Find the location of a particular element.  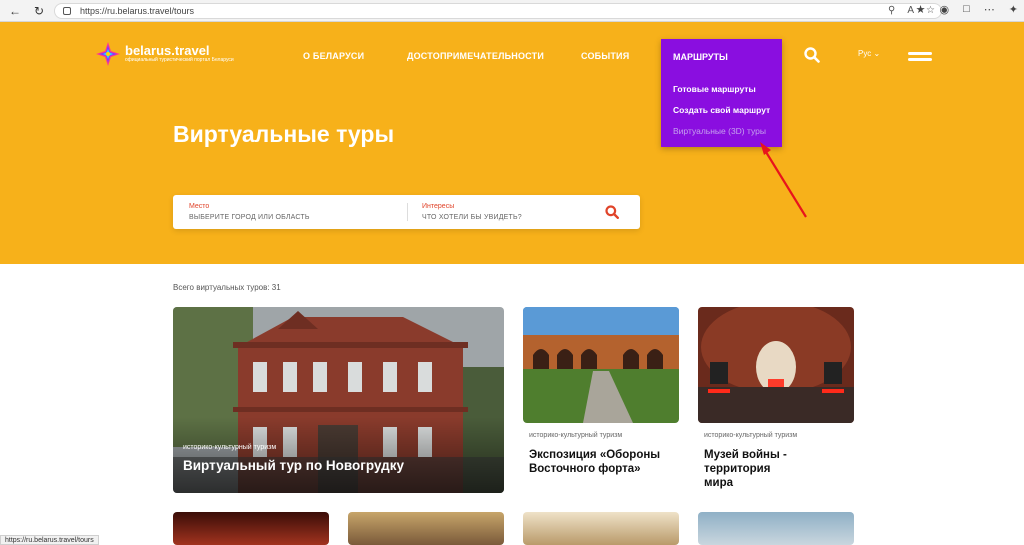

collections-icon: □ is located at coordinates (966, 9).